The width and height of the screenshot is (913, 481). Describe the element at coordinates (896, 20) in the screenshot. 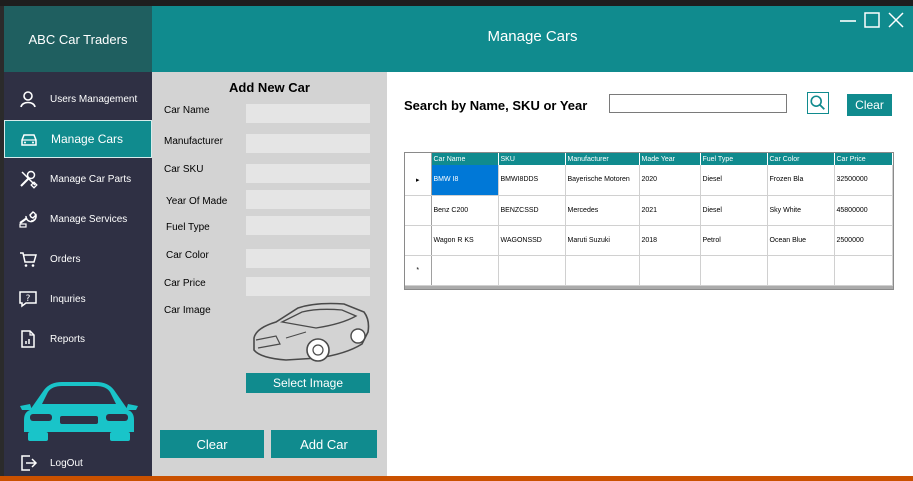

I see `close-icon` at that location.